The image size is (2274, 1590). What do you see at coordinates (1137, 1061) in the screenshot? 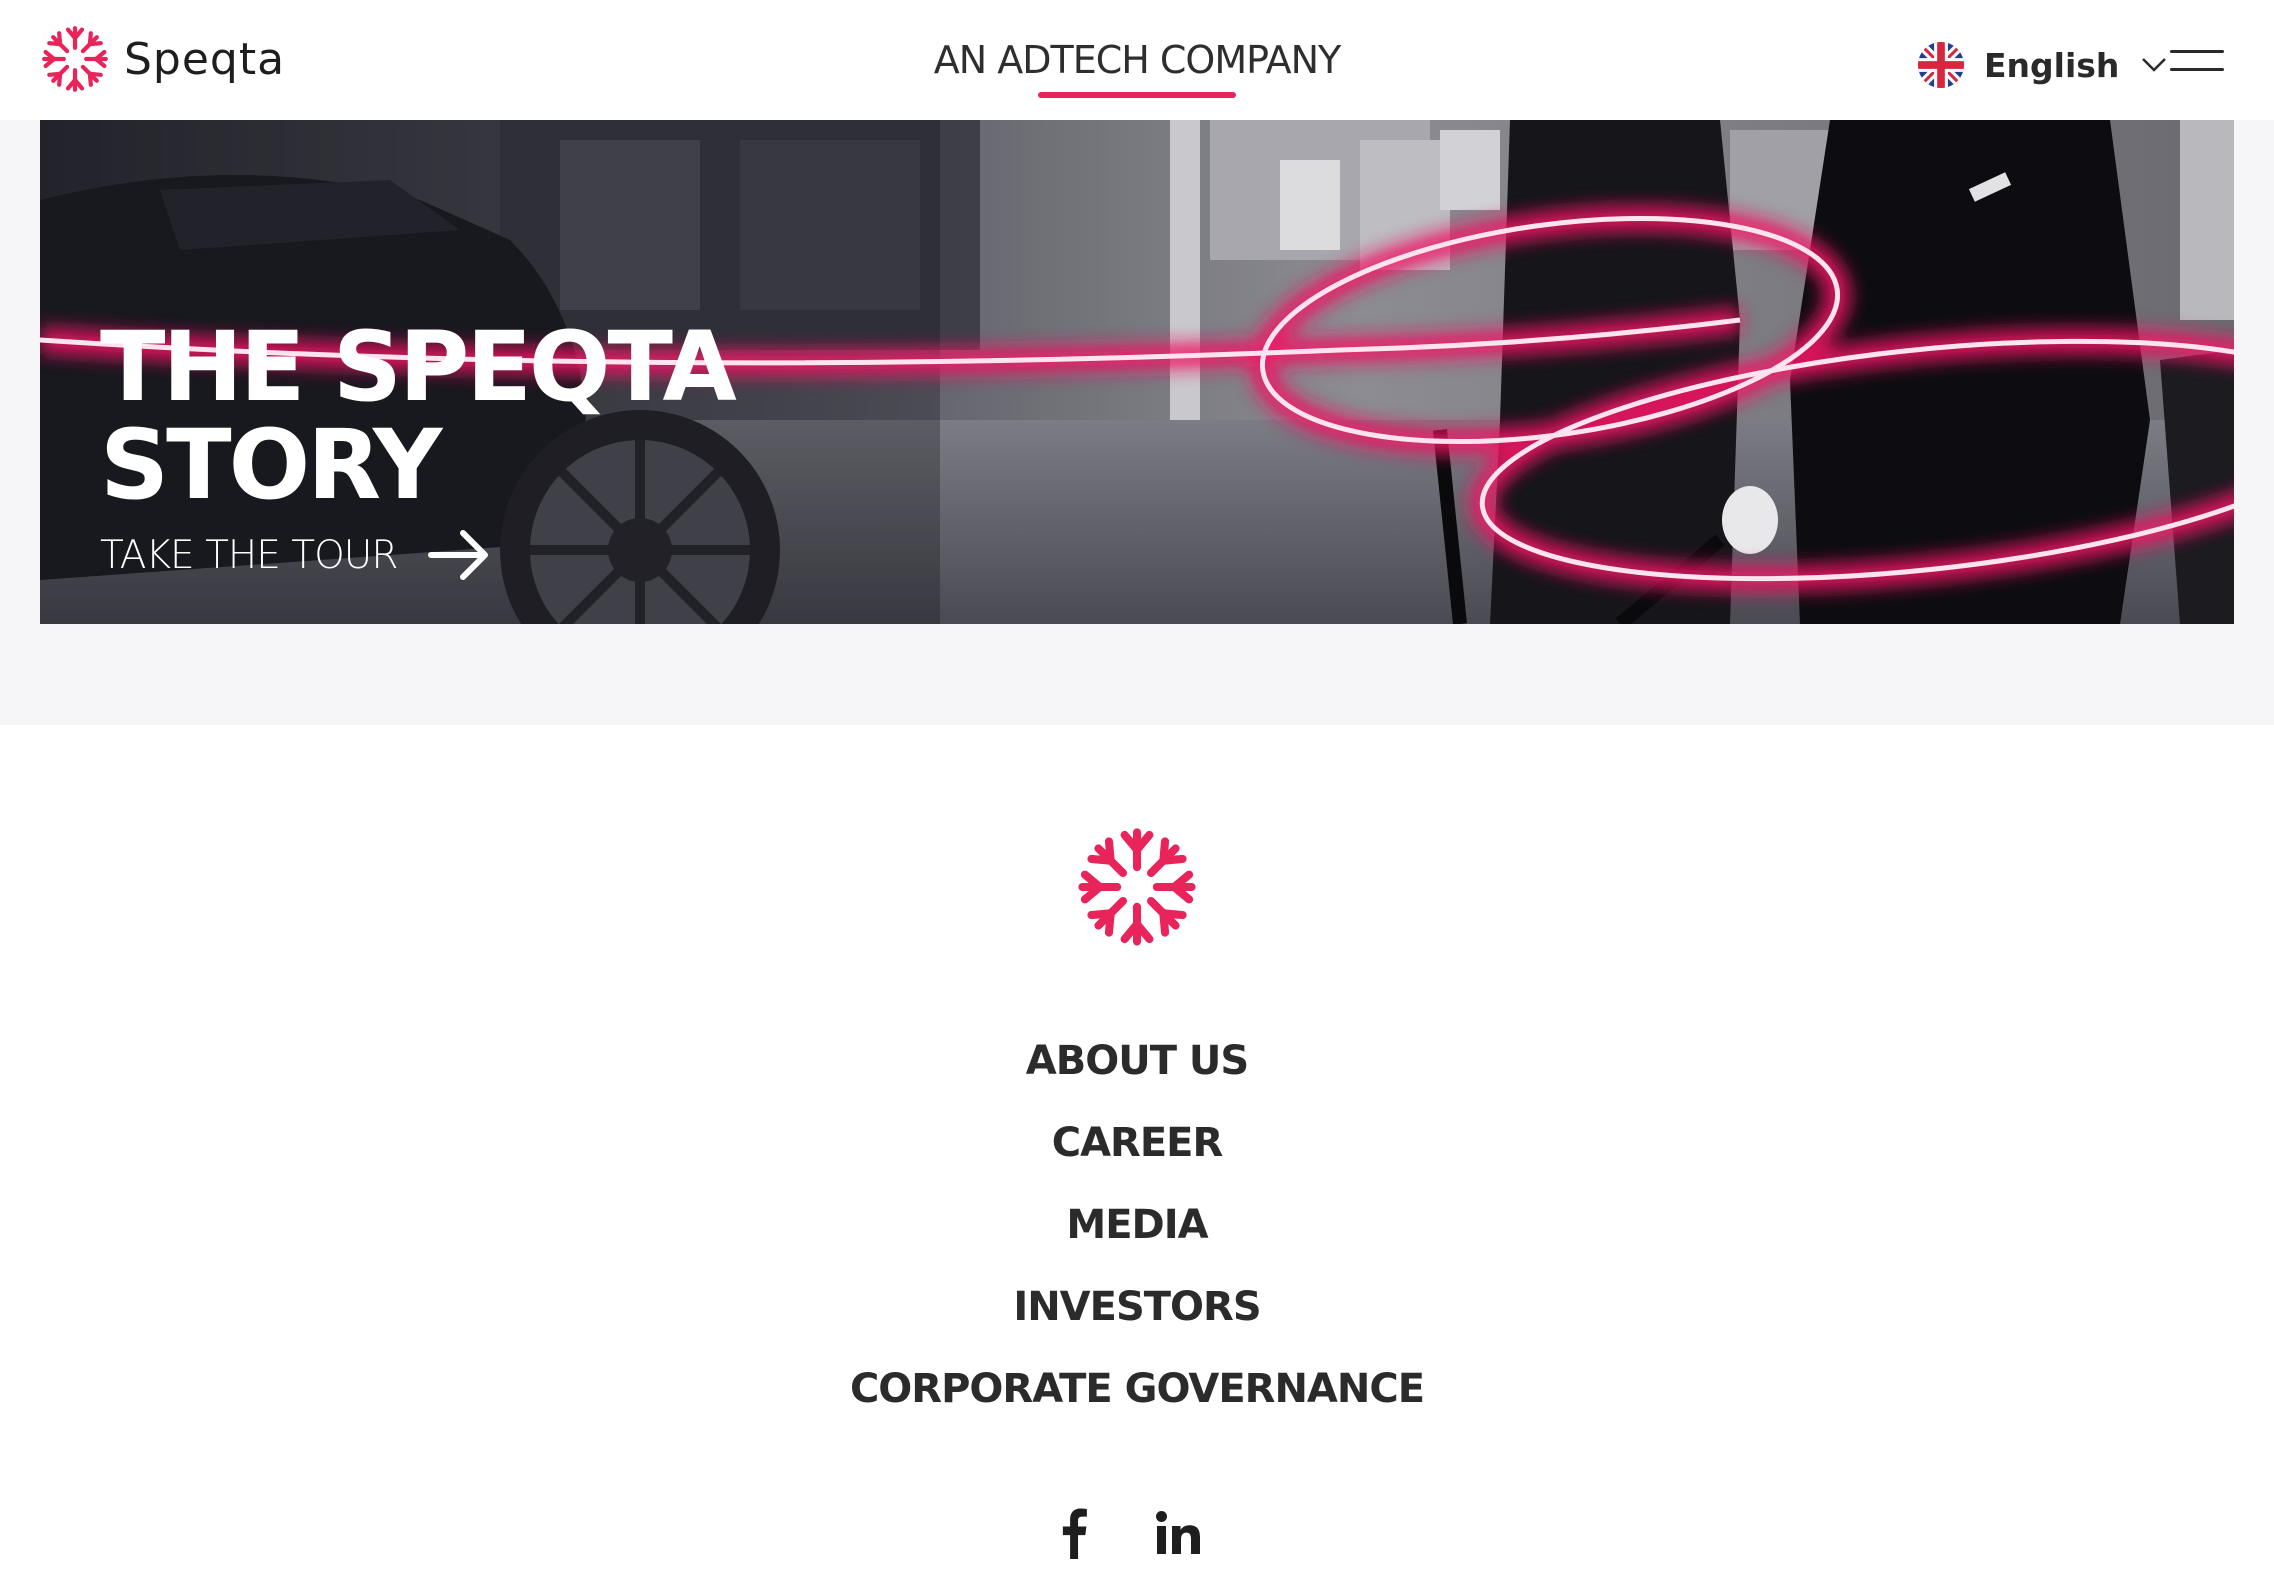
I see `footer-link-about-us: ABOUT US` at bounding box center [1137, 1061].